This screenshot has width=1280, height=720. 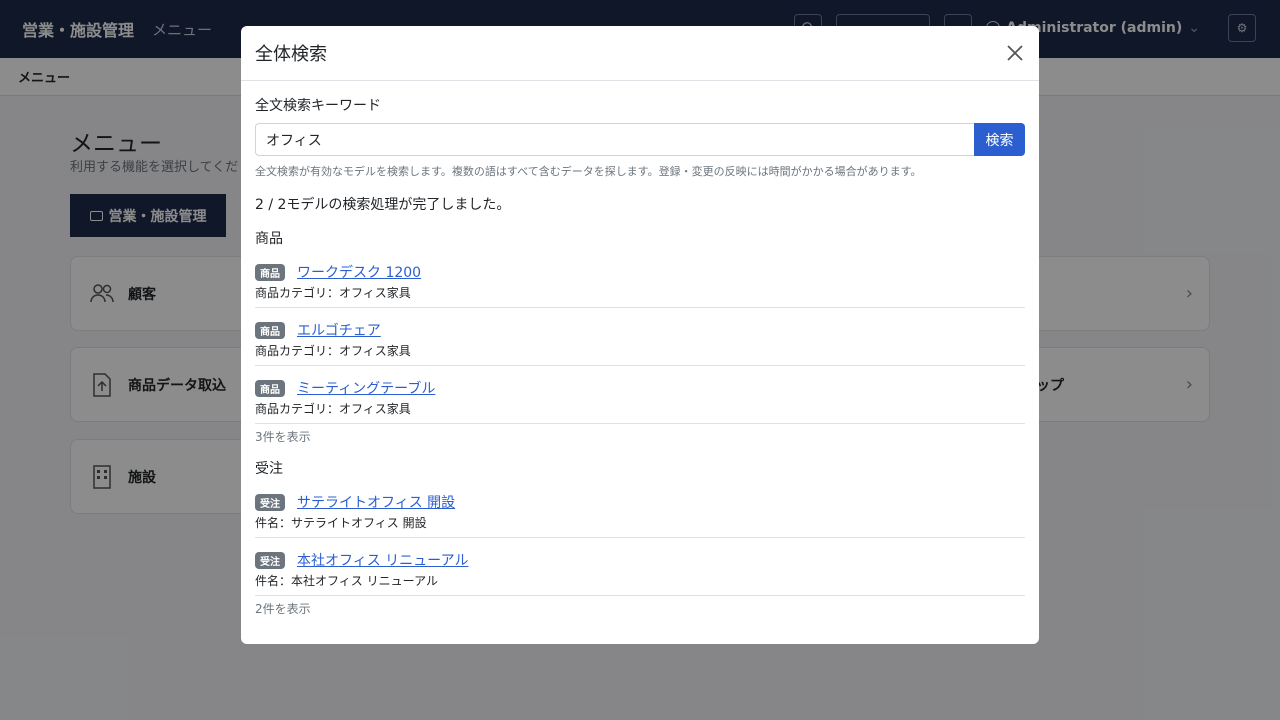 I want to click on section-title: 受注, so click(x=269, y=469).